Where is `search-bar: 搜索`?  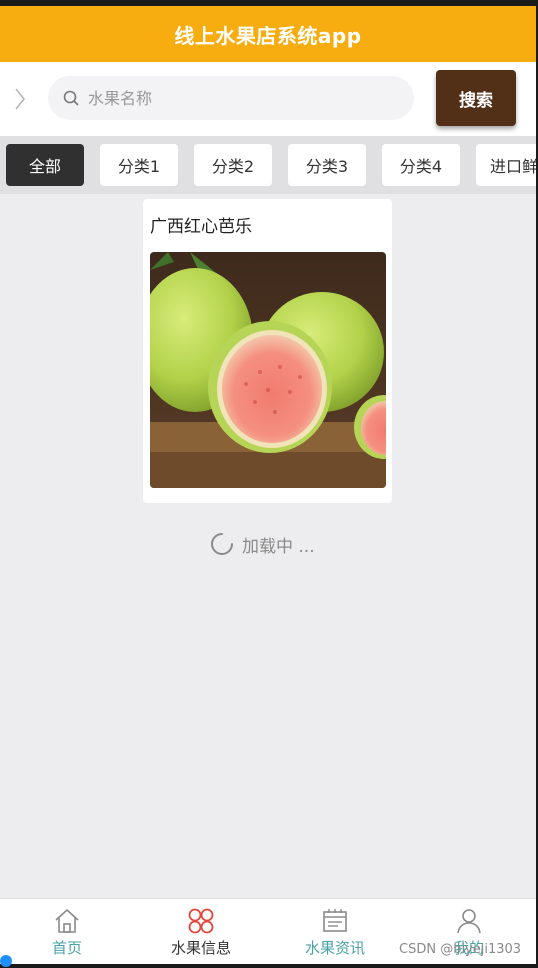
search-bar: 搜索 is located at coordinates (268, 99).